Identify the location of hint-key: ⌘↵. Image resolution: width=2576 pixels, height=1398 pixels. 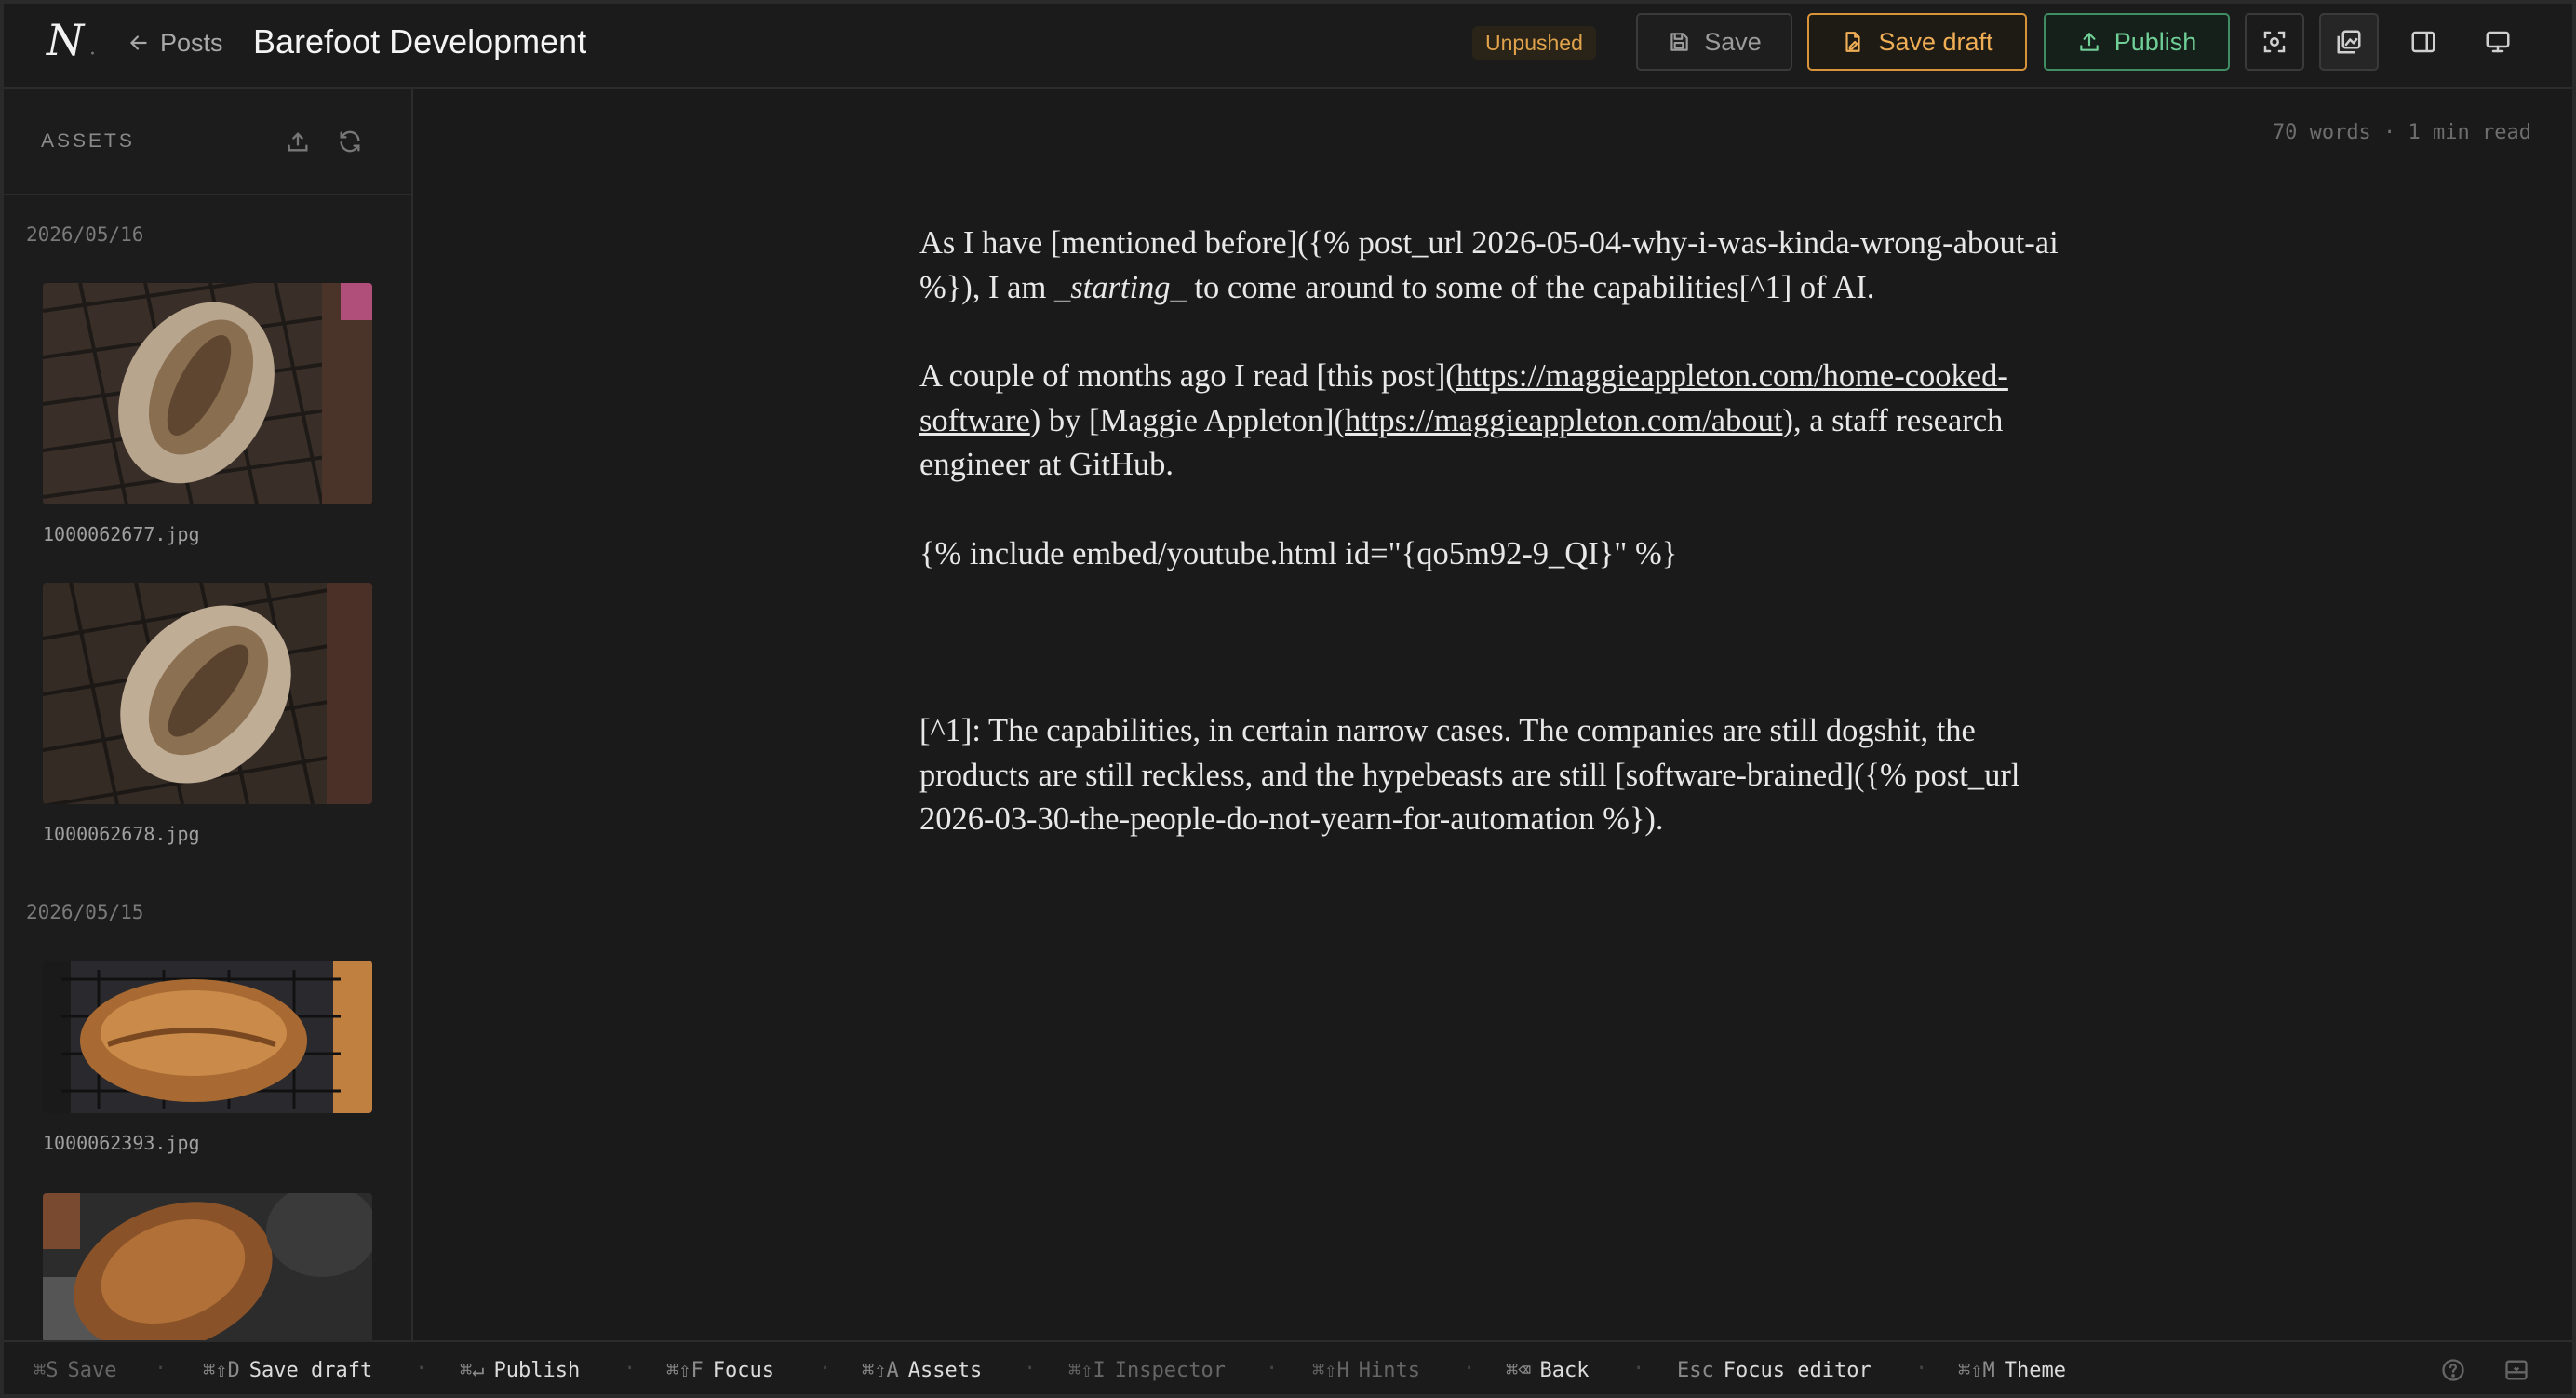
(472, 1370).